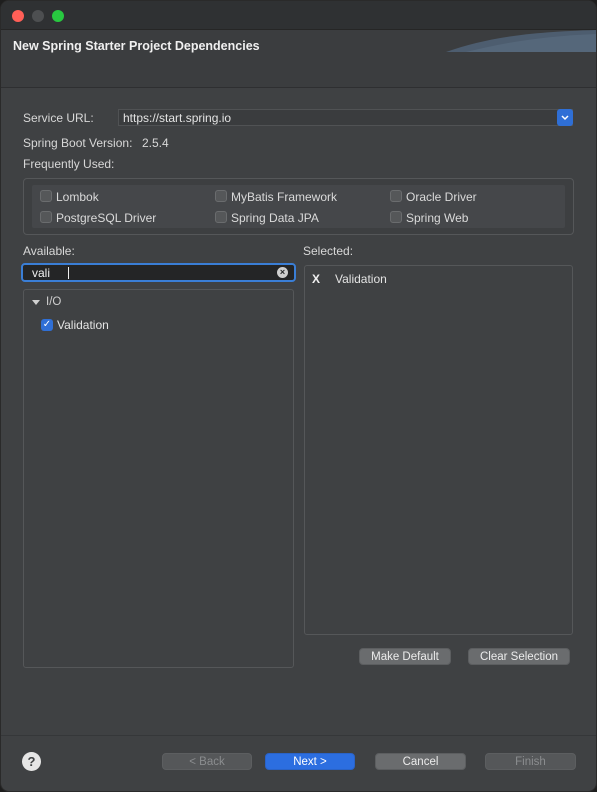 The image size is (597, 792). Describe the element at coordinates (18, 16) in the screenshot. I see `close-window-button` at that location.